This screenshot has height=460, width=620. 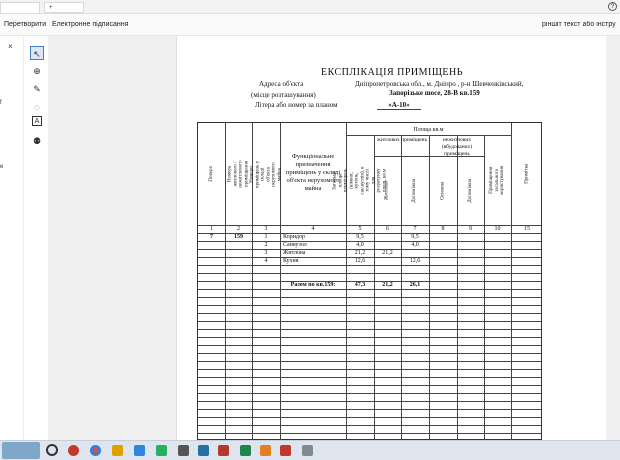 What do you see at coordinates (25, 24) in the screenshot?
I see `convert-button: Перетворити` at bounding box center [25, 24].